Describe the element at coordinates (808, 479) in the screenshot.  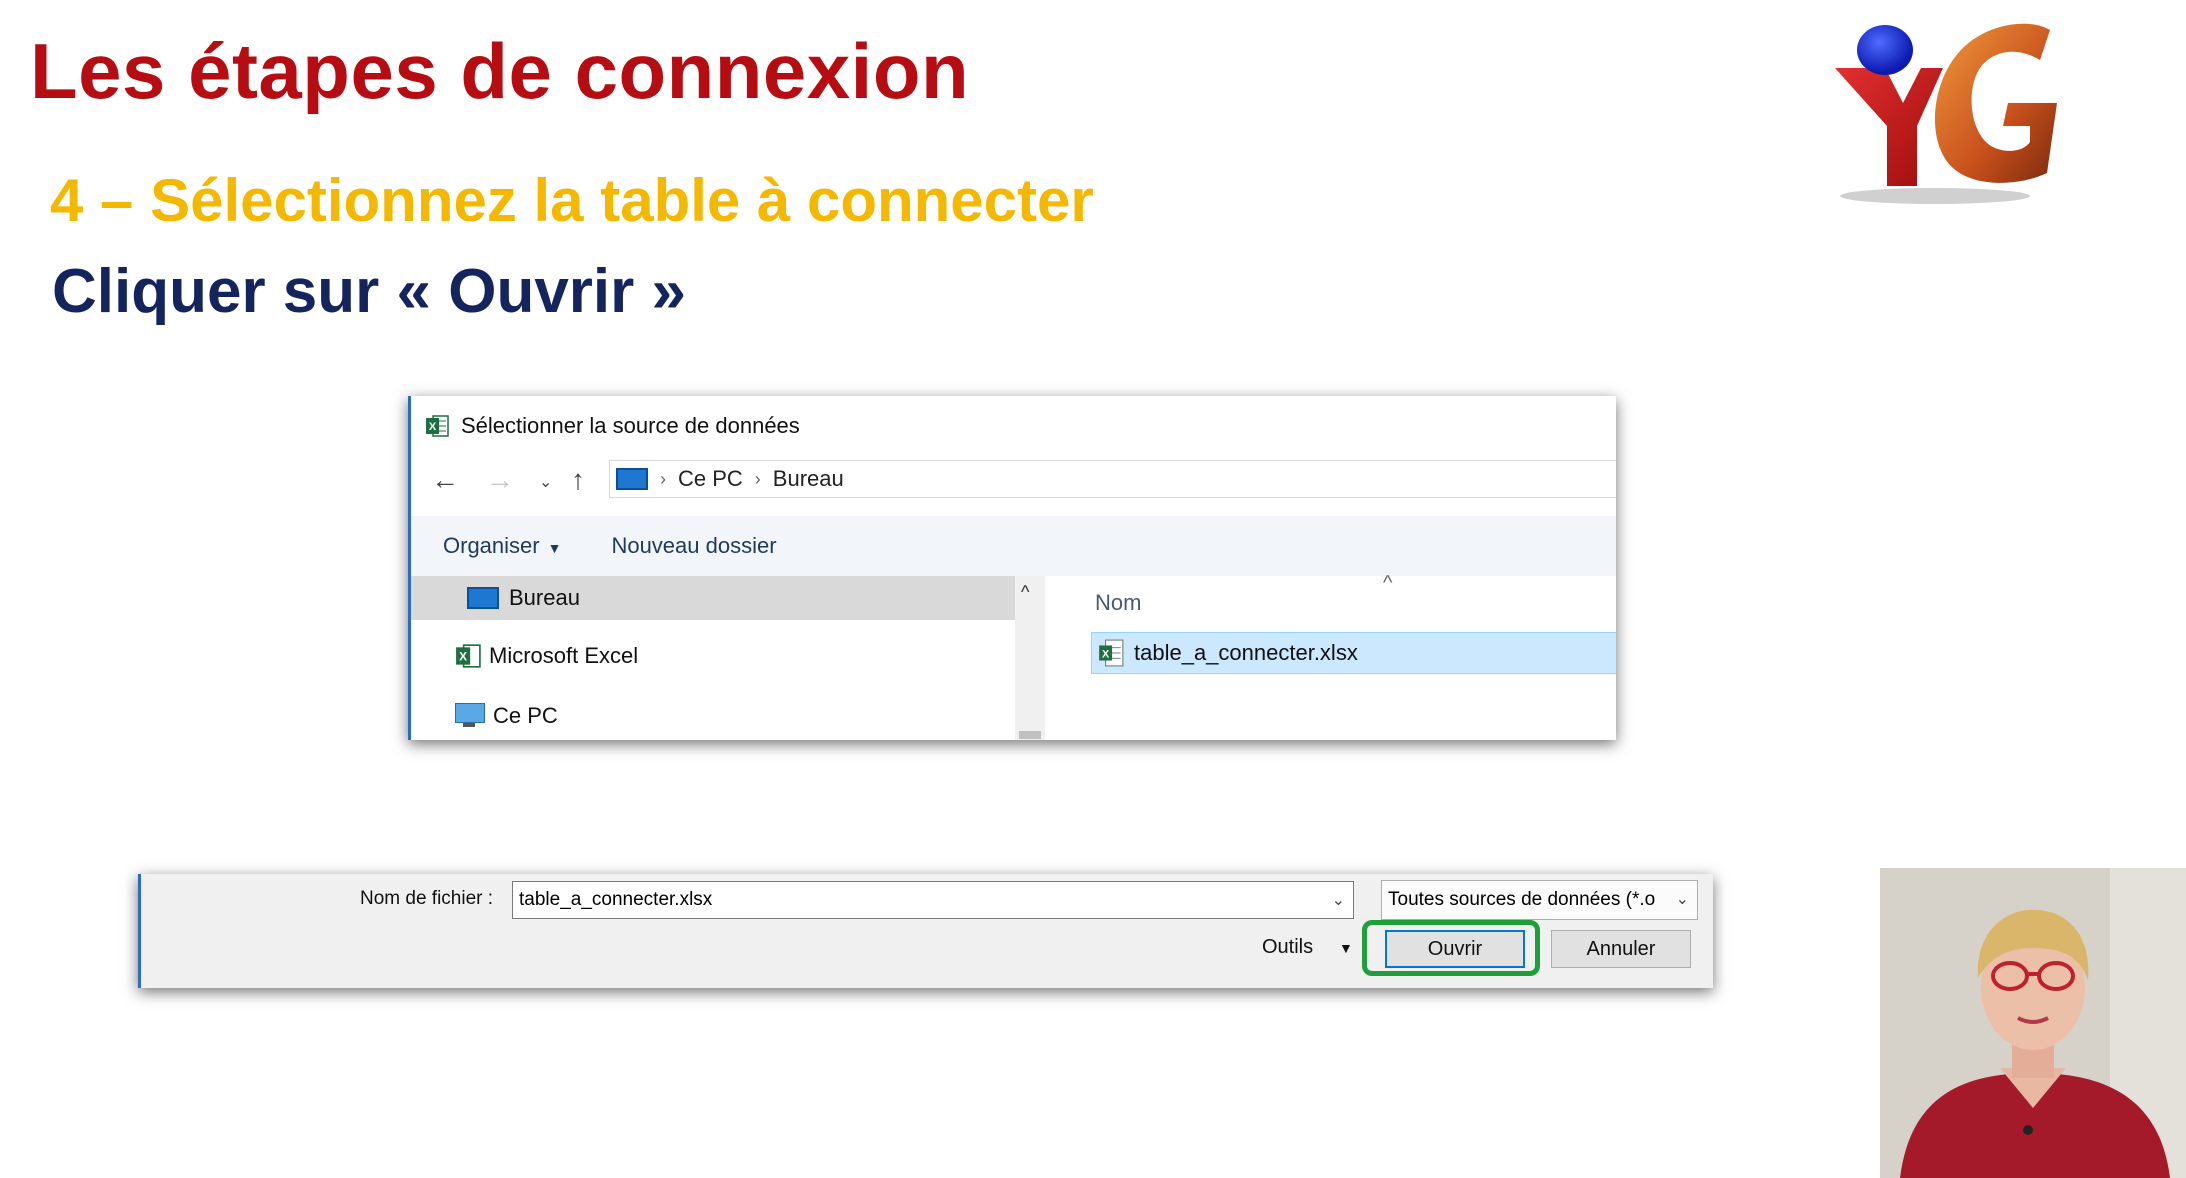
I see `breadcrumb-item: Bureau` at that location.